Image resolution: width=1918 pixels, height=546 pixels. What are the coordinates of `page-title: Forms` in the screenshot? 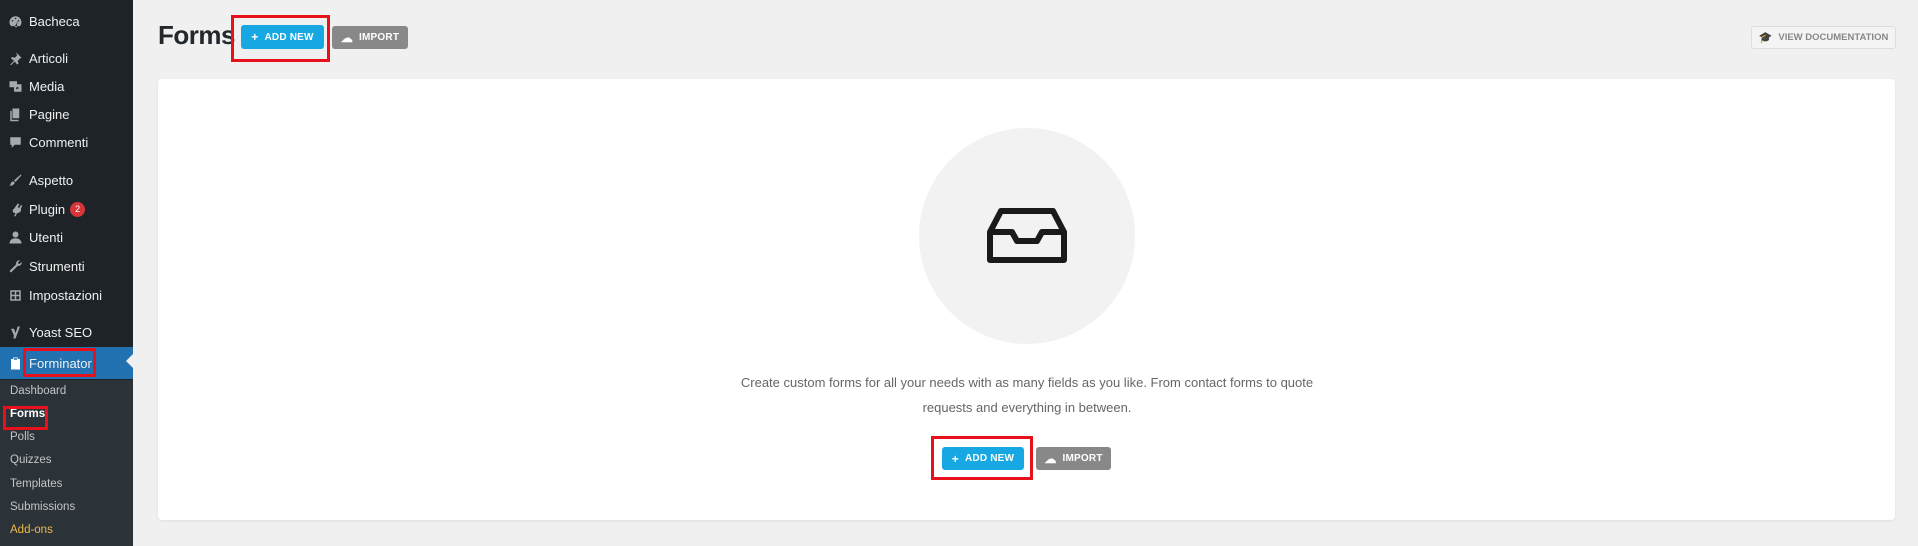 It's located at (196, 35).